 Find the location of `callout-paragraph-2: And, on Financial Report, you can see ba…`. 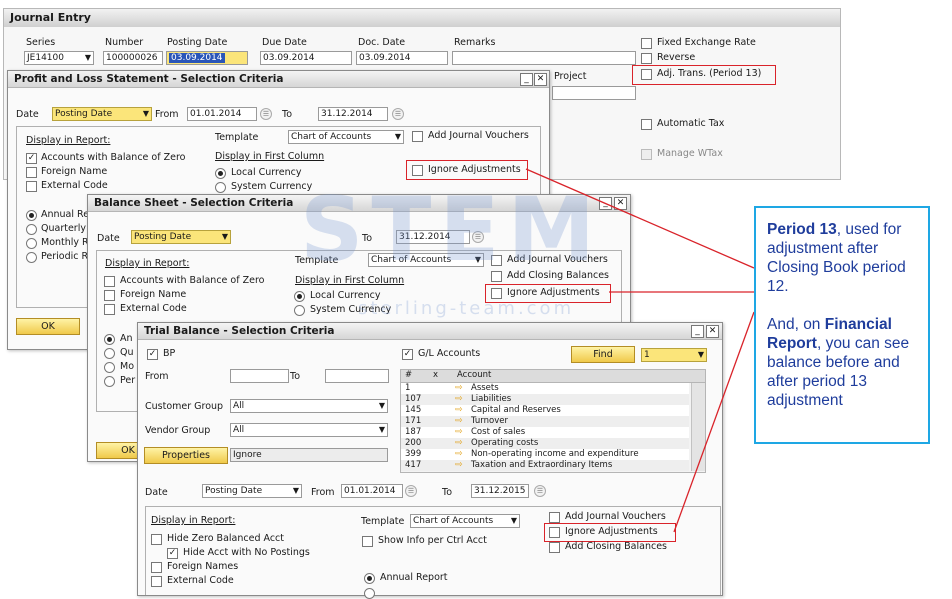

callout-paragraph-2: And, on Financial Report, you can see ba… is located at coordinates (842, 362).